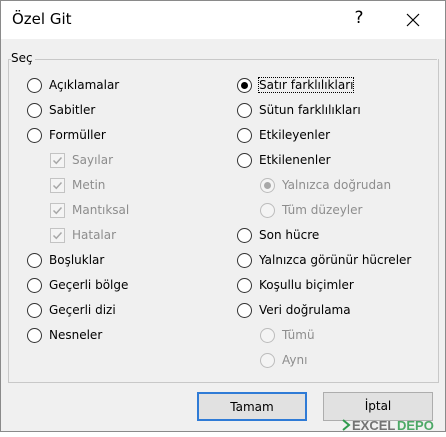 The height and width of the screenshot is (437, 446). What do you see at coordinates (373, 425) in the screenshot?
I see `svg-text: EXCEL` at bounding box center [373, 425].